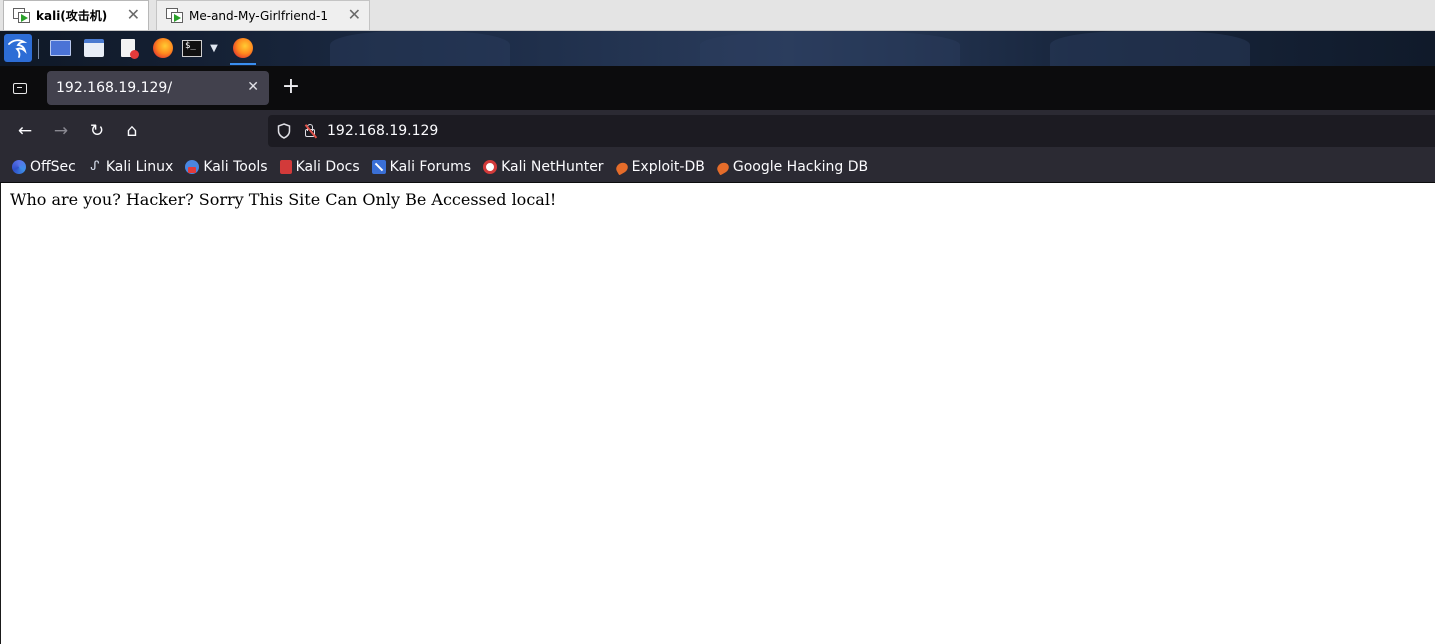  I want to click on navigation-toolbar: ← → ↻ ⌂ 192.168.19.129, so click(717, 131).